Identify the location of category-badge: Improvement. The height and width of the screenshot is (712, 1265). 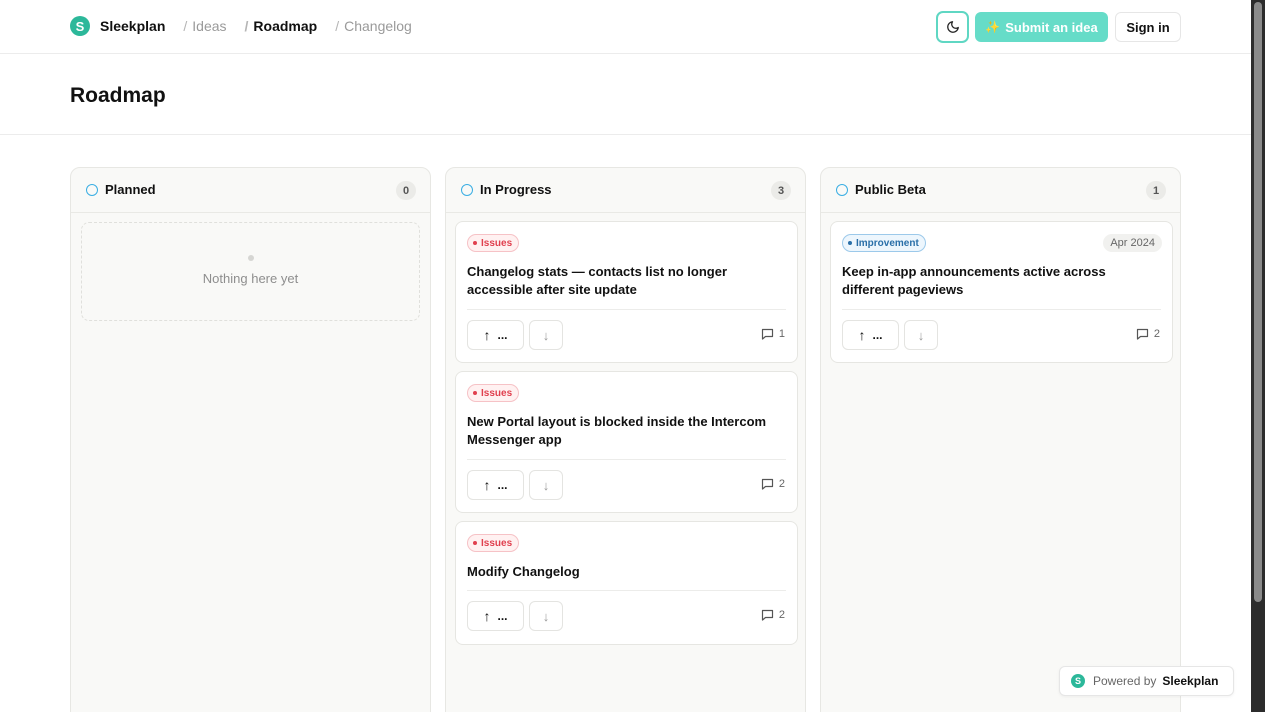
(884, 243).